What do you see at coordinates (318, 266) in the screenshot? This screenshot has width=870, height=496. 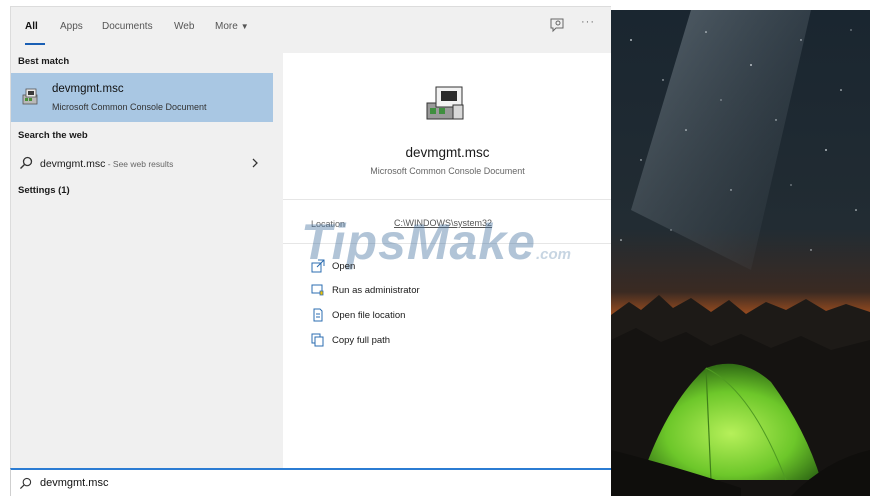 I see `open-icon` at bounding box center [318, 266].